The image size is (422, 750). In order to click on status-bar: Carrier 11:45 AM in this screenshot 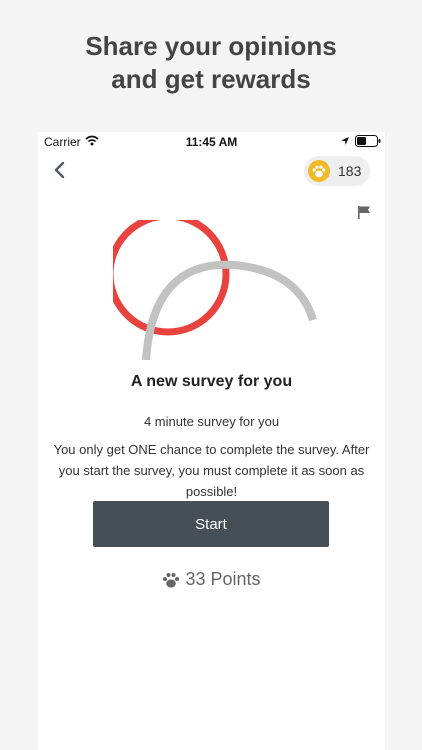, I will do `click(211, 142)`.